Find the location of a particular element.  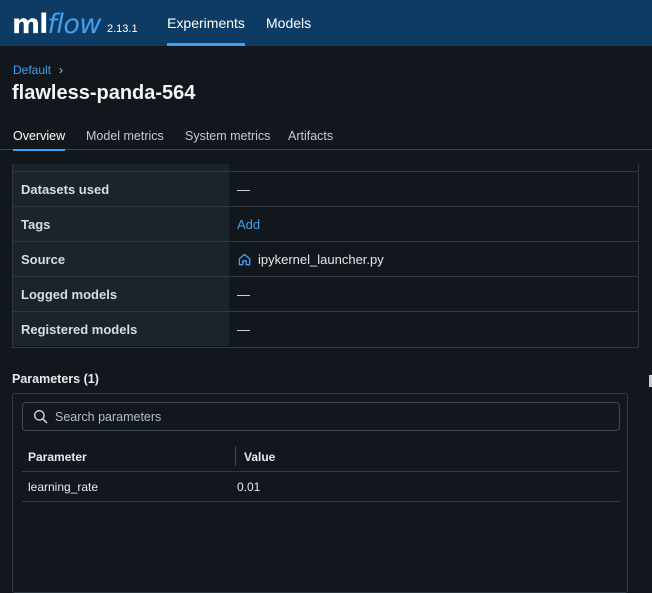

details-row-registered-models: Registered models — is located at coordinates (325, 328).